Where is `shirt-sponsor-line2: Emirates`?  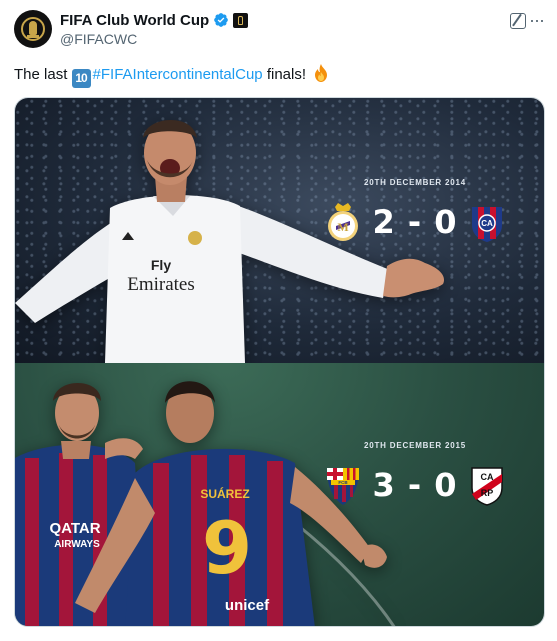 shirt-sponsor-line2: Emirates is located at coordinates (161, 284).